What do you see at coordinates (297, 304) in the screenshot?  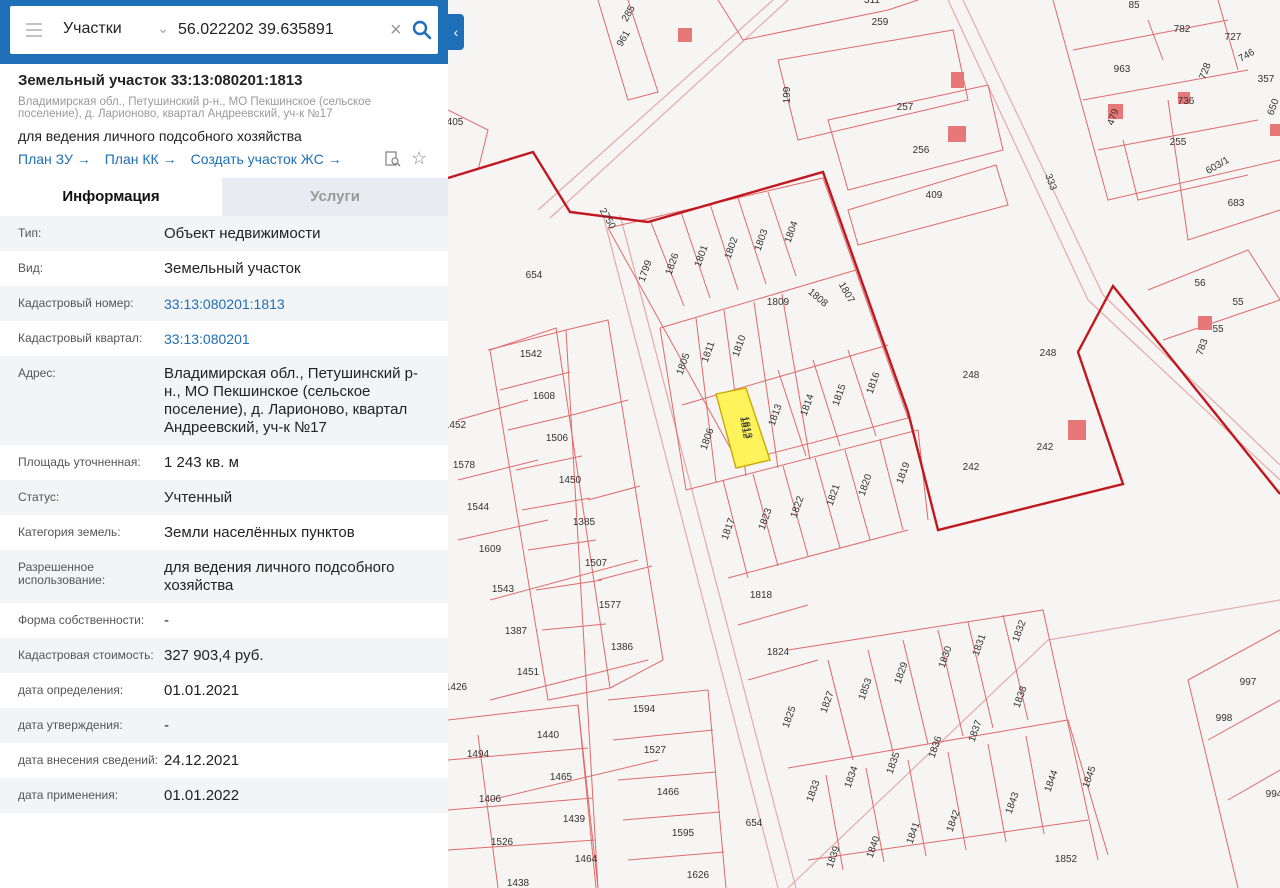 I see `cadastral-number-link: 33:13:080201:1813` at bounding box center [297, 304].